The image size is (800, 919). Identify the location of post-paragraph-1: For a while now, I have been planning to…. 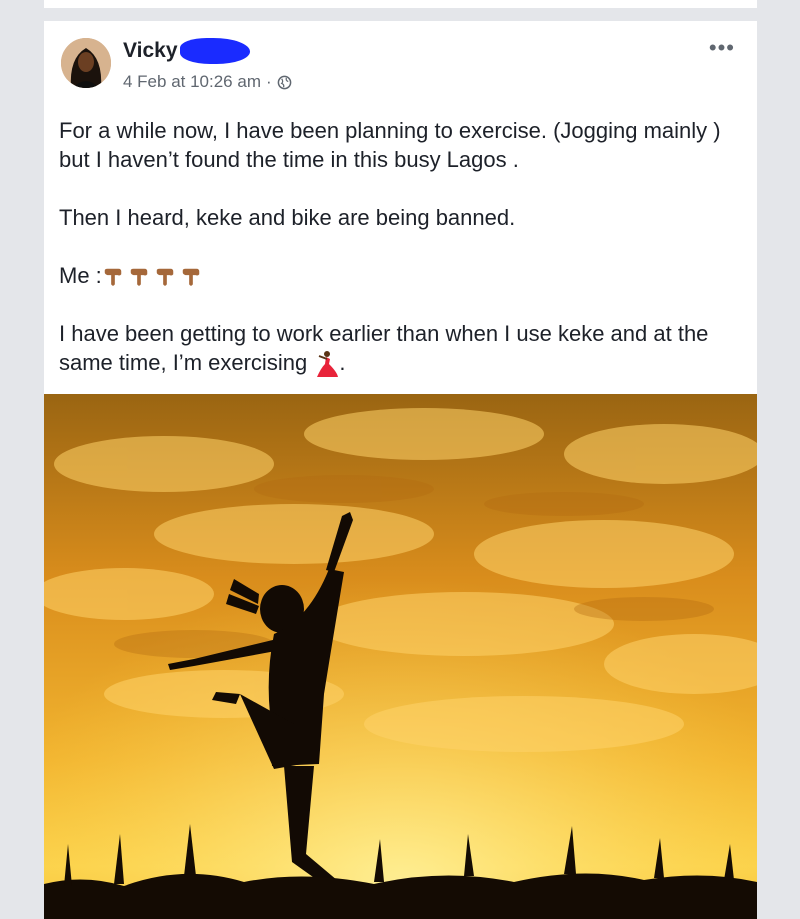
(390, 145).